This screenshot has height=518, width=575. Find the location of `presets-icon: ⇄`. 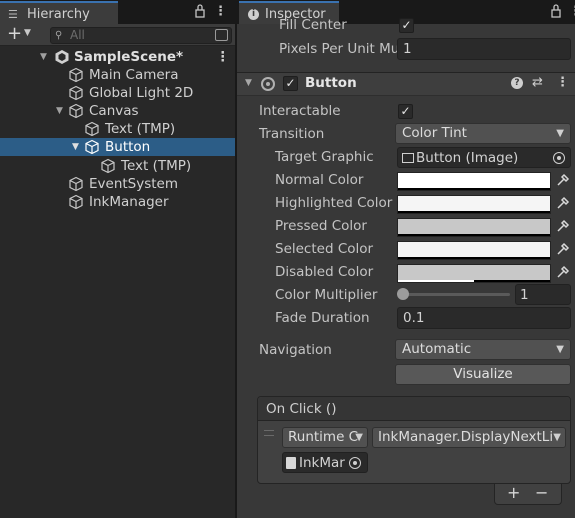

presets-icon: ⇄ is located at coordinates (537, 82).